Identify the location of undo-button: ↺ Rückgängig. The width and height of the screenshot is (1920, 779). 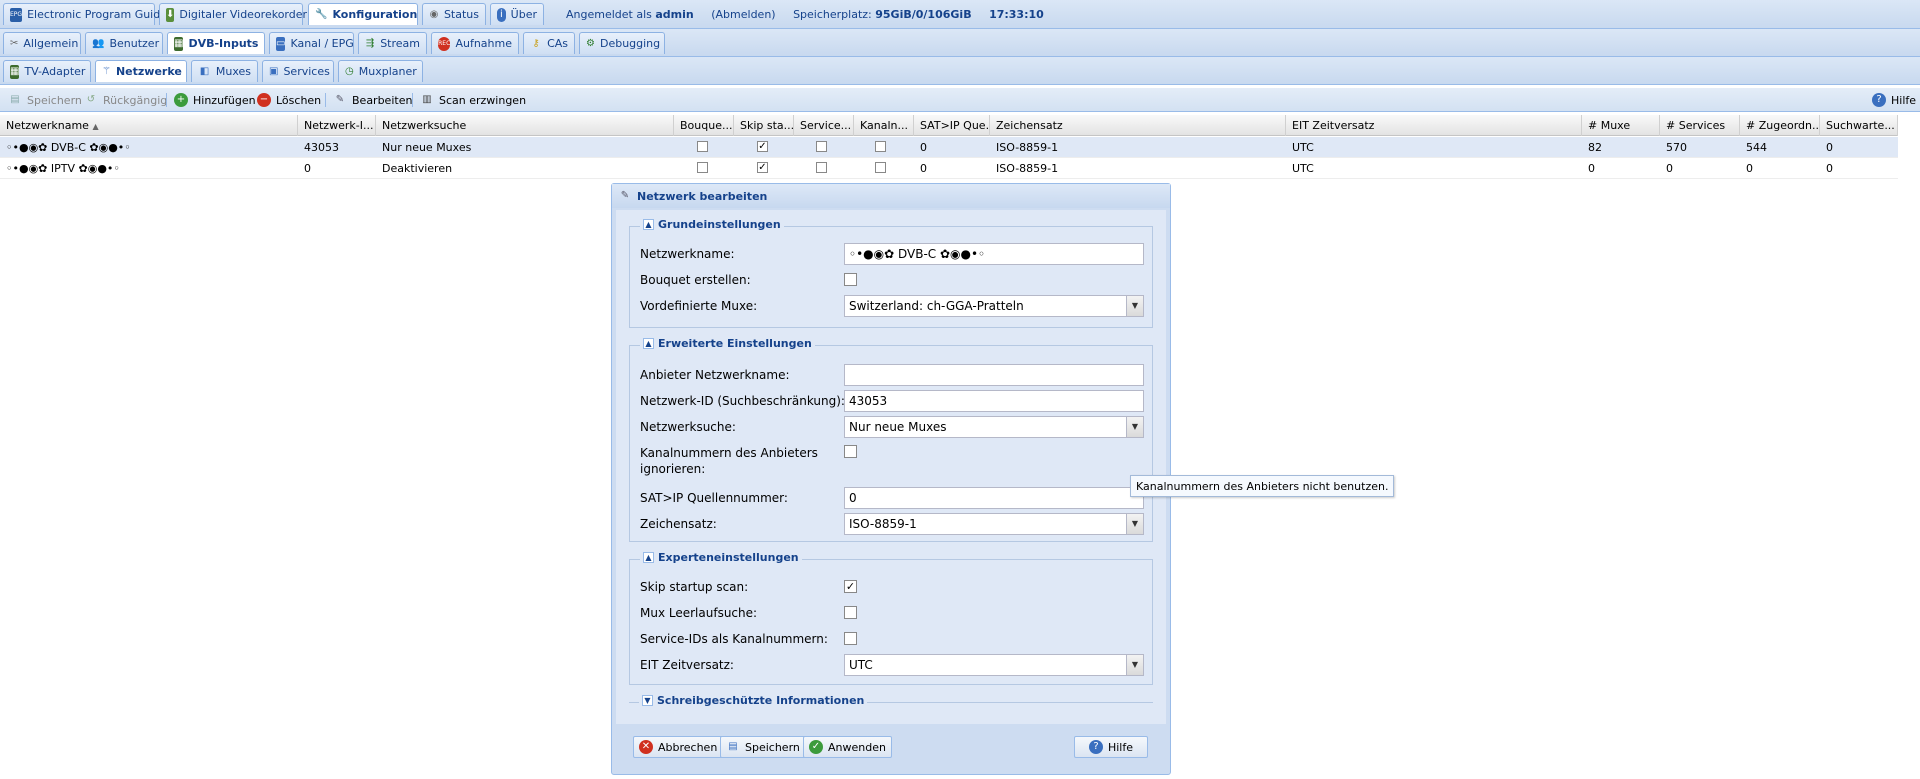
(125, 100).